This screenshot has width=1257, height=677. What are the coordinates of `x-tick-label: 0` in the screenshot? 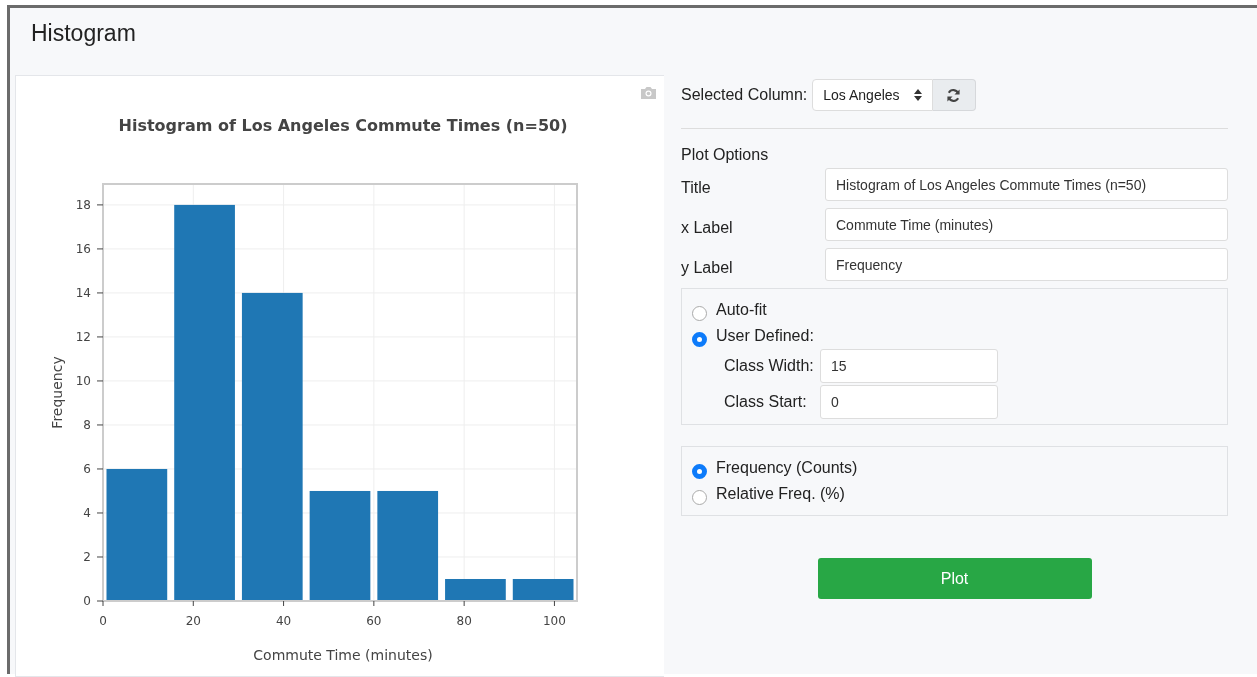 It's located at (103, 621).